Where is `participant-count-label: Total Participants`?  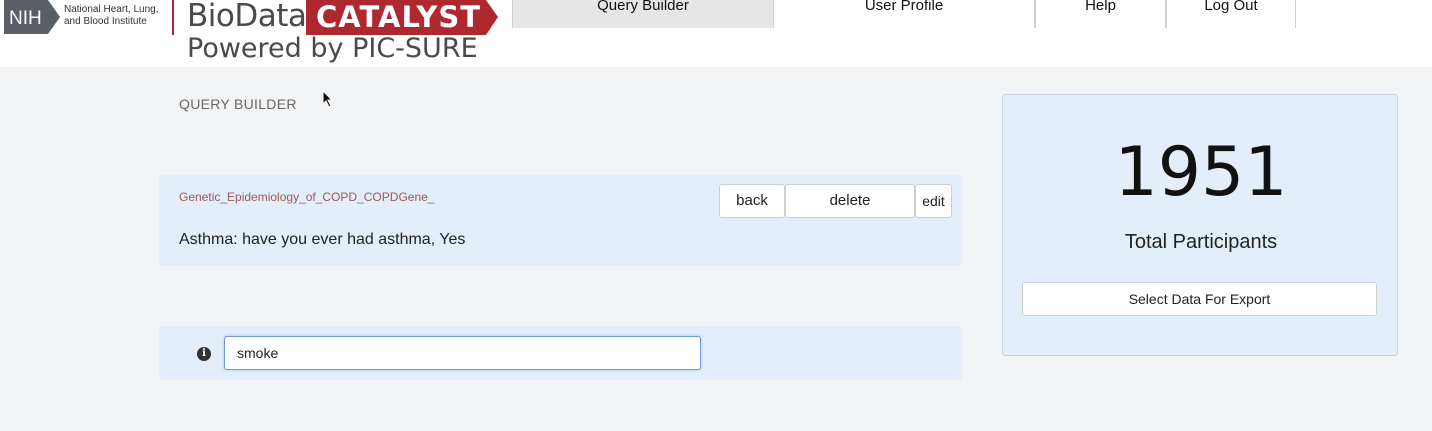 participant-count-label: Total Participants is located at coordinates (1201, 242).